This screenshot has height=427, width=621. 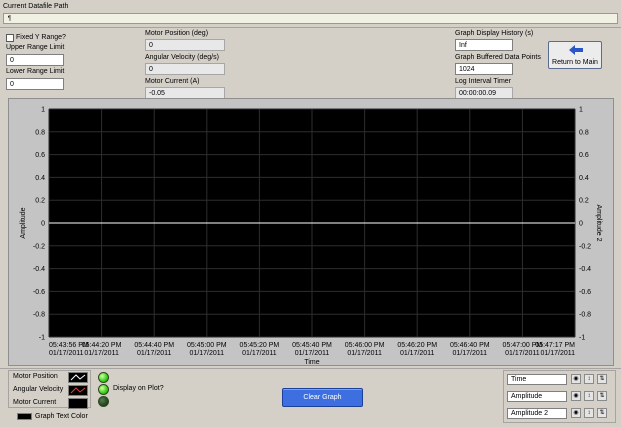 What do you see at coordinates (483, 81) in the screenshot?
I see `log-timer-label: Log Interval Timer` at bounding box center [483, 81].